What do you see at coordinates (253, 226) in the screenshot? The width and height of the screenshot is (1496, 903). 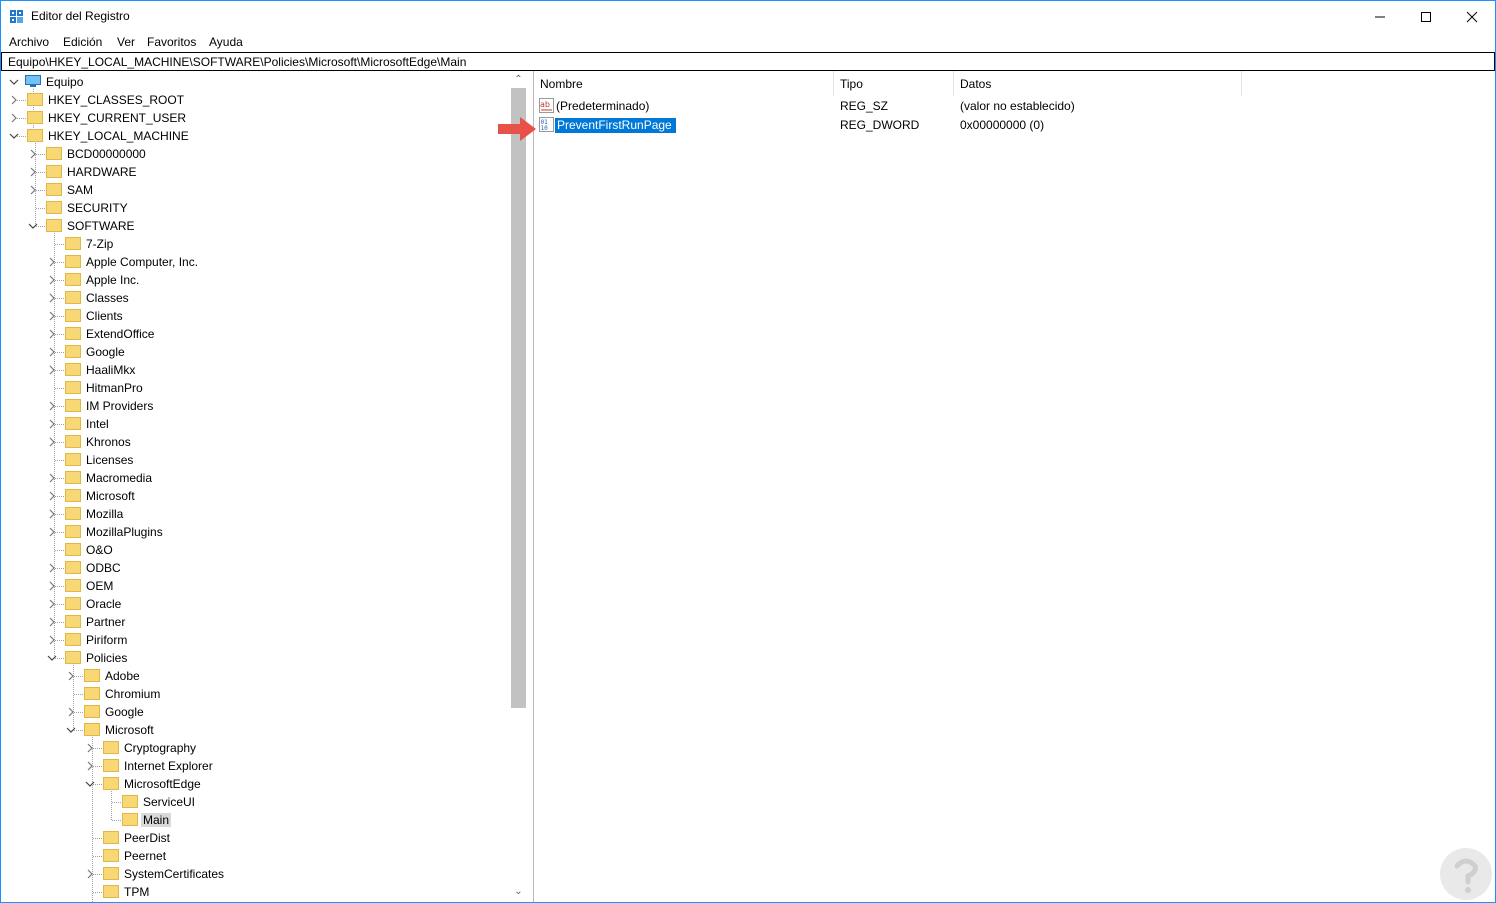 I see `tree-node: SOFTWARE` at bounding box center [253, 226].